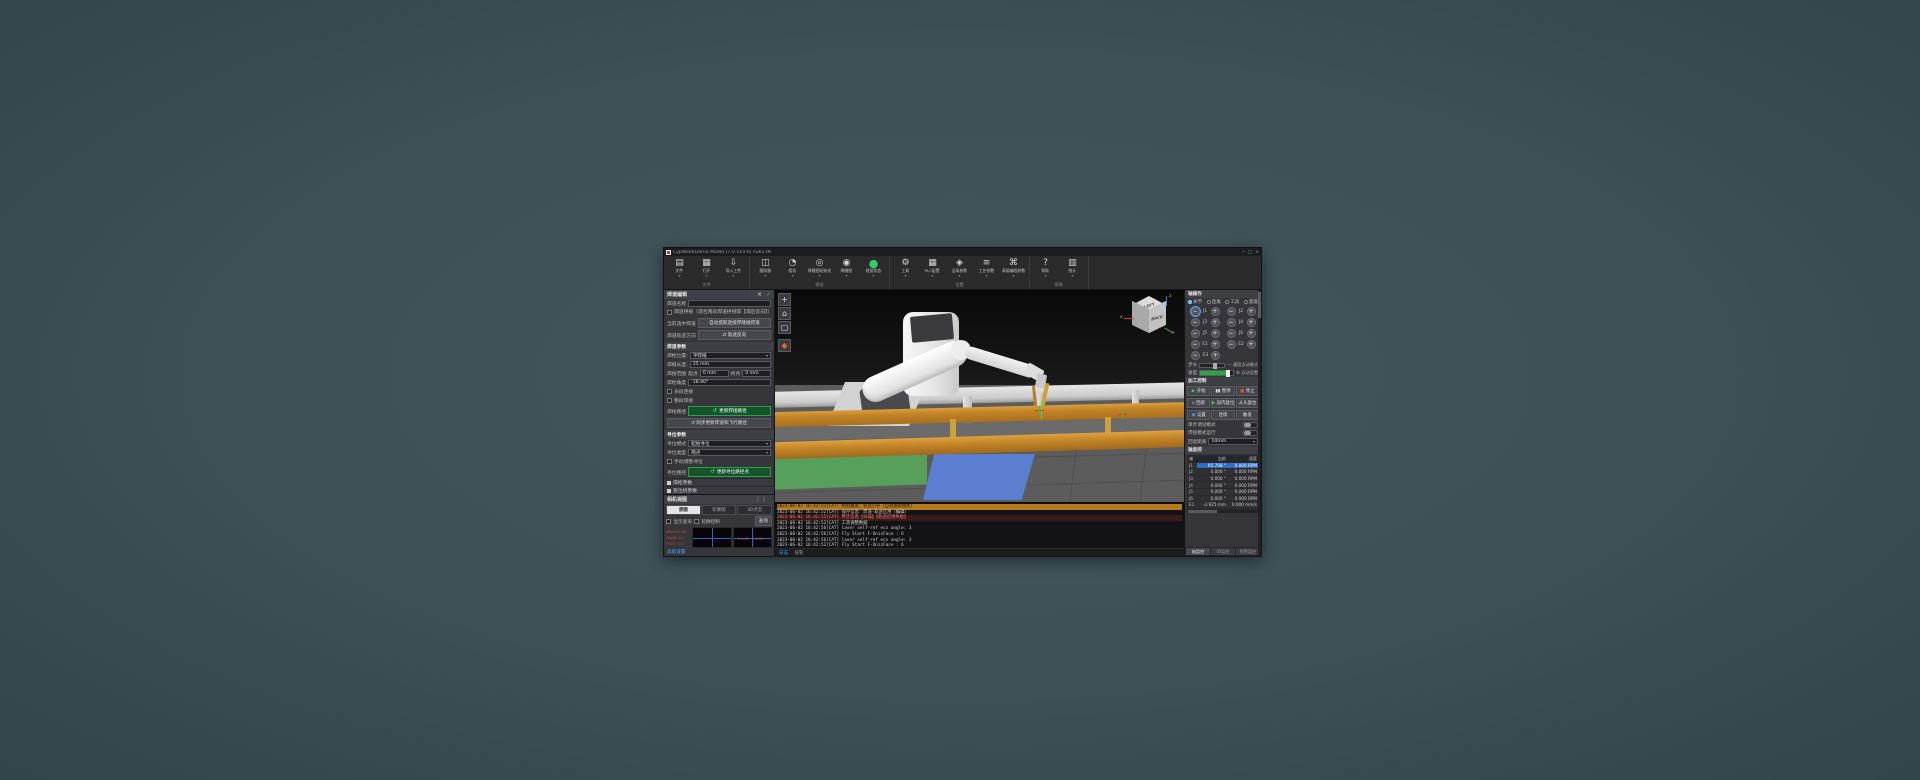  What do you see at coordinates (712, 537) in the screenshot?
I see `camera-preview-left` at bounding box center [712, 537].